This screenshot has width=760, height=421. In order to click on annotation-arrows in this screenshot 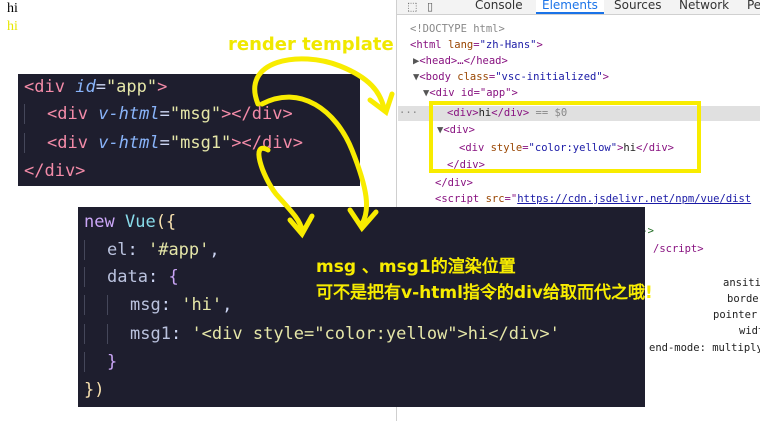, I will do `click(323, 147)`.